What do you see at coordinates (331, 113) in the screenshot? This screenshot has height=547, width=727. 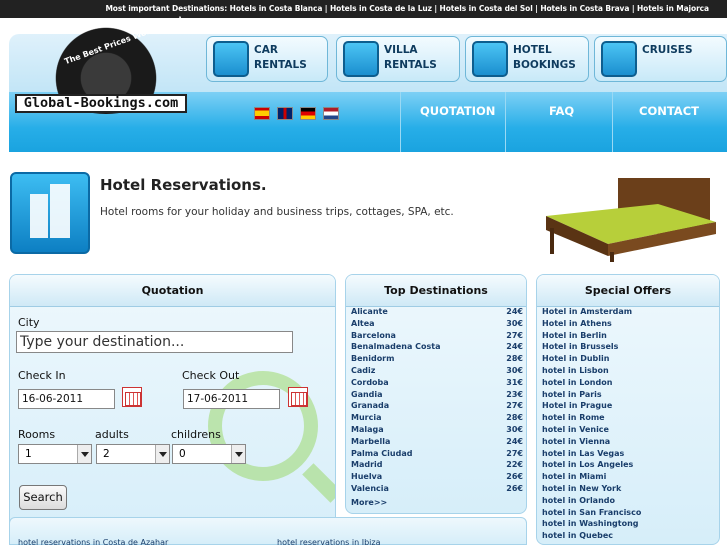 I see `dutch-flag-icon` at bounding box center [331, 113].